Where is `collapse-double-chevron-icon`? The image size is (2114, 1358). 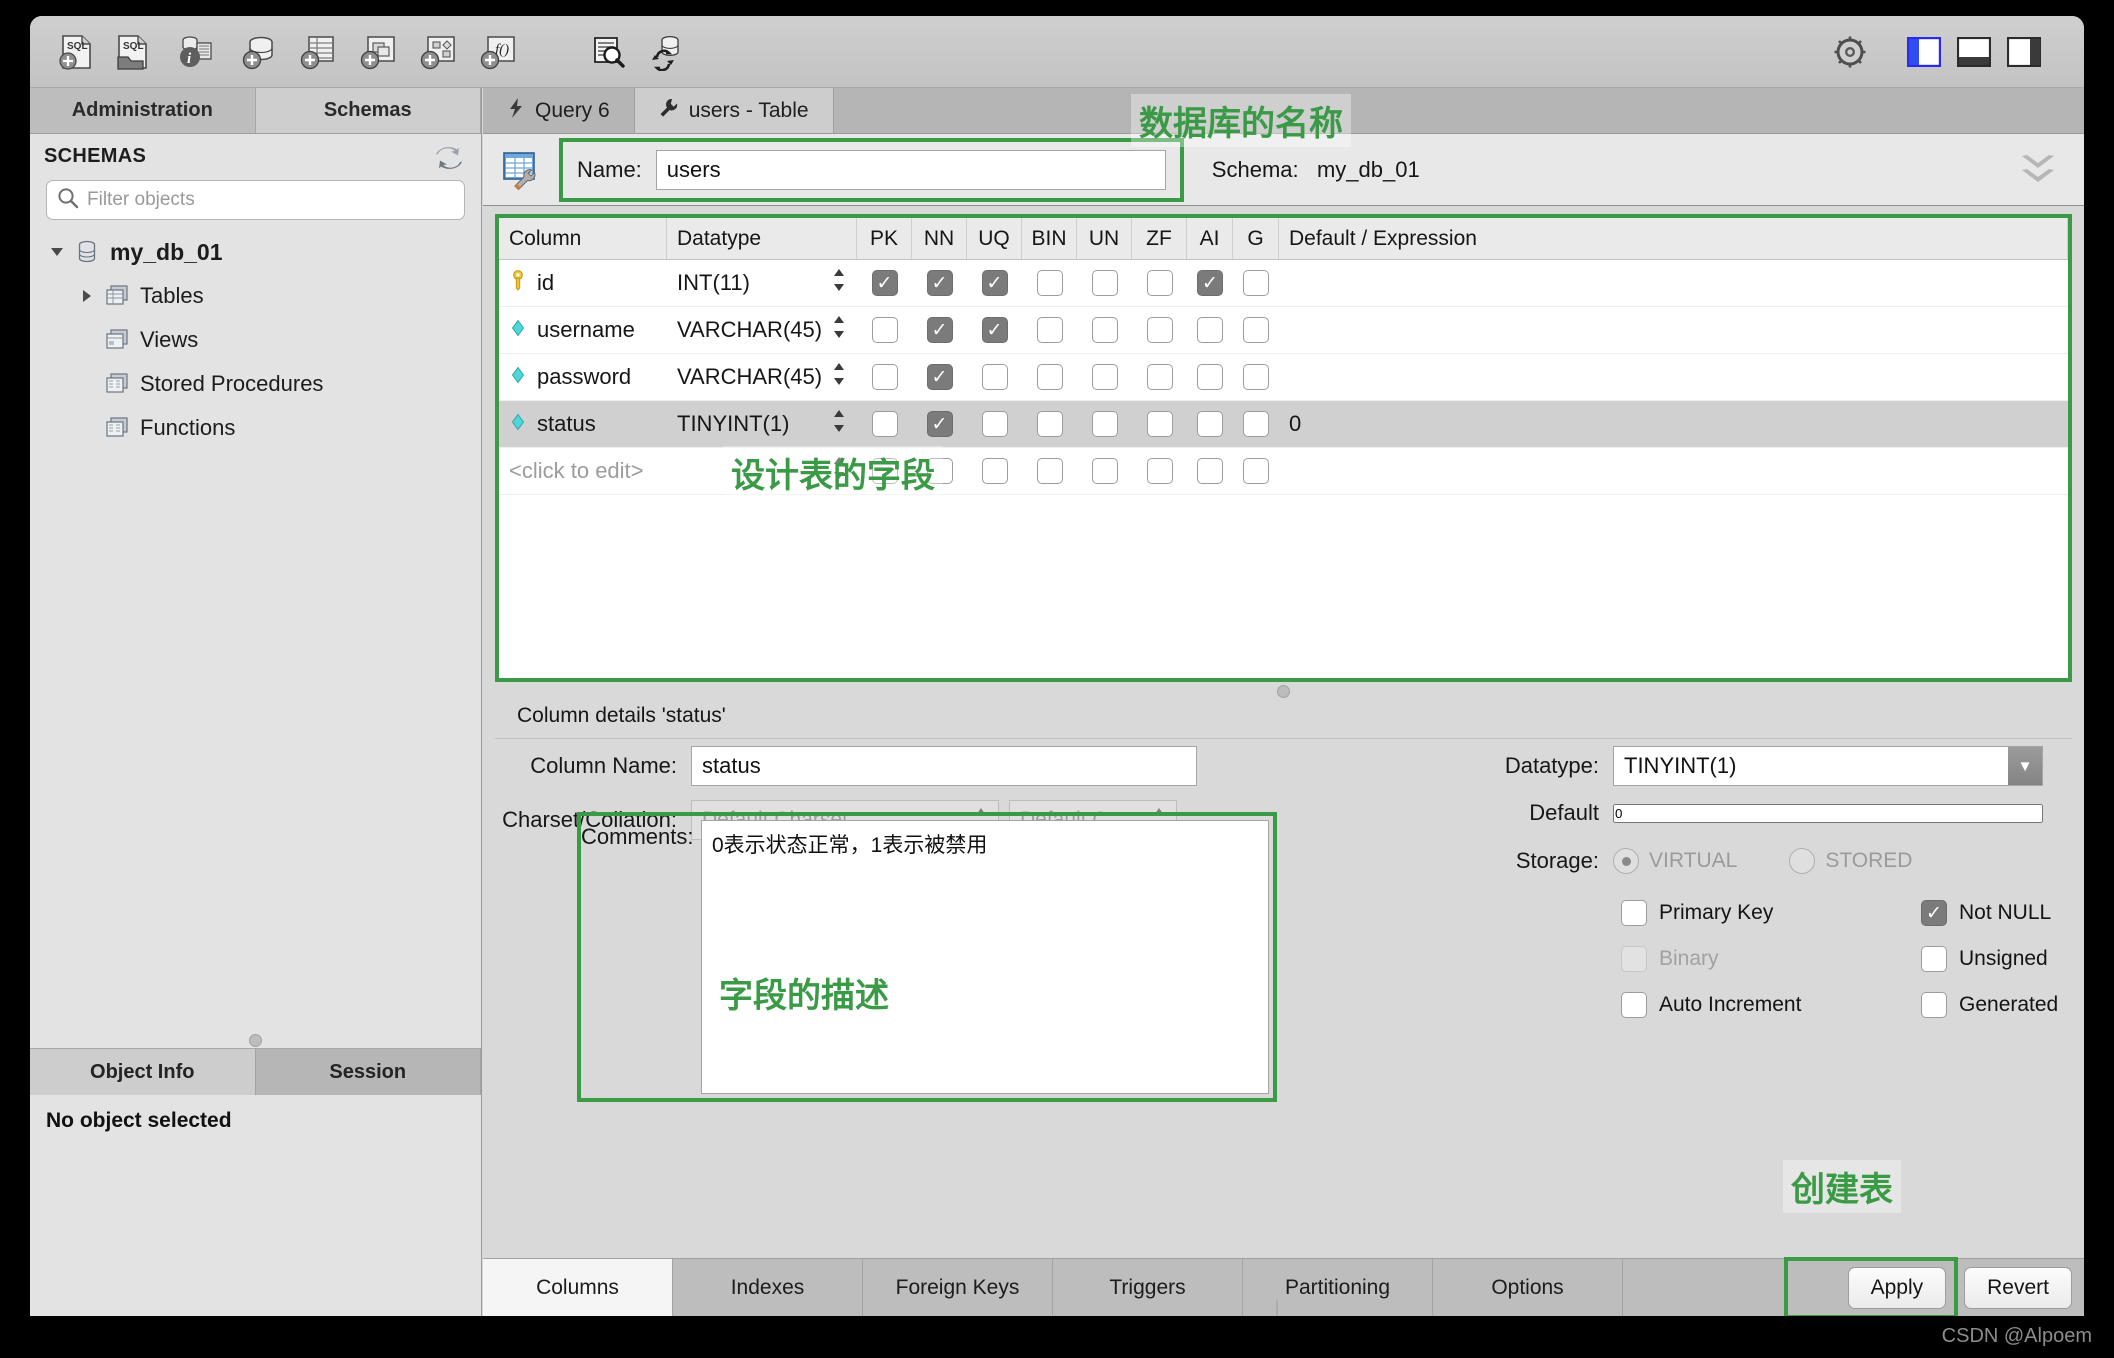 collapse-double-chevron-icon is located at coordinates (2038, 172).